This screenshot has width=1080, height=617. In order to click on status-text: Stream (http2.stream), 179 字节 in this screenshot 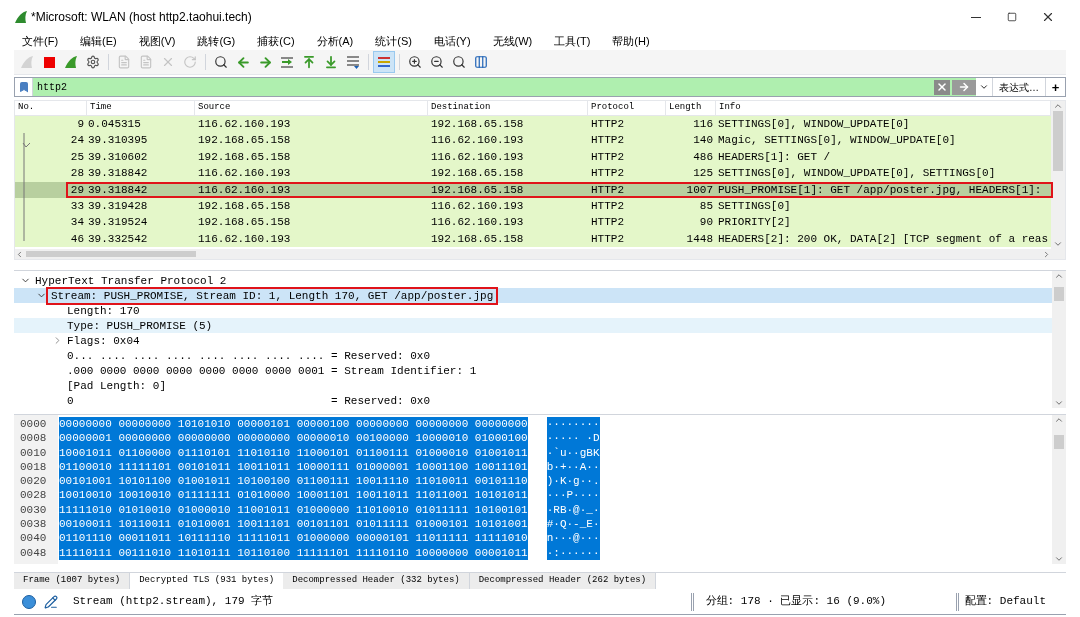, I will do `click(173, 602)`.